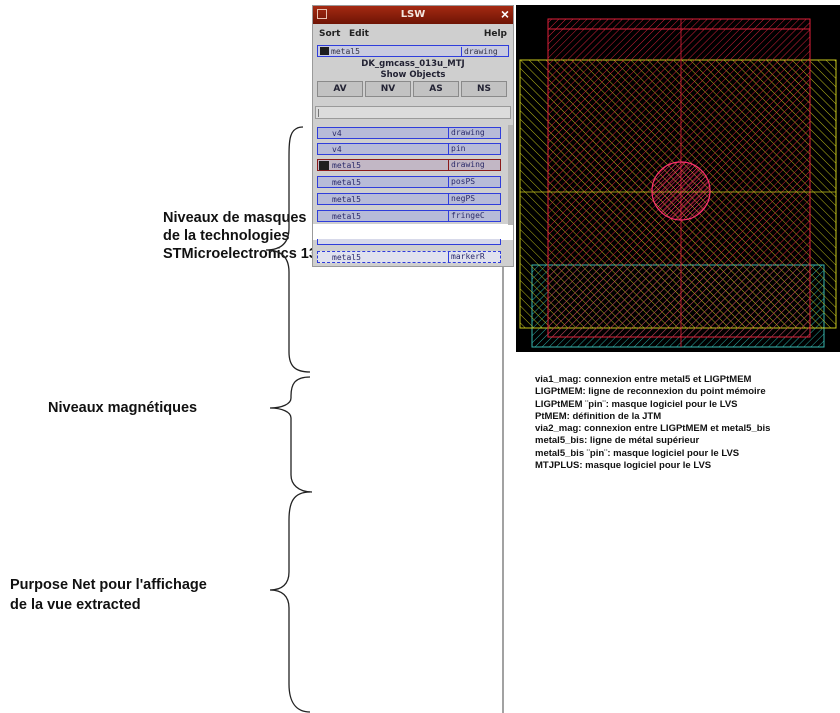 The height and width of the screenshot is (713, 840). I want to click on layer-row-metal5-fringec: metal5 fringeC, so click(409, 216).